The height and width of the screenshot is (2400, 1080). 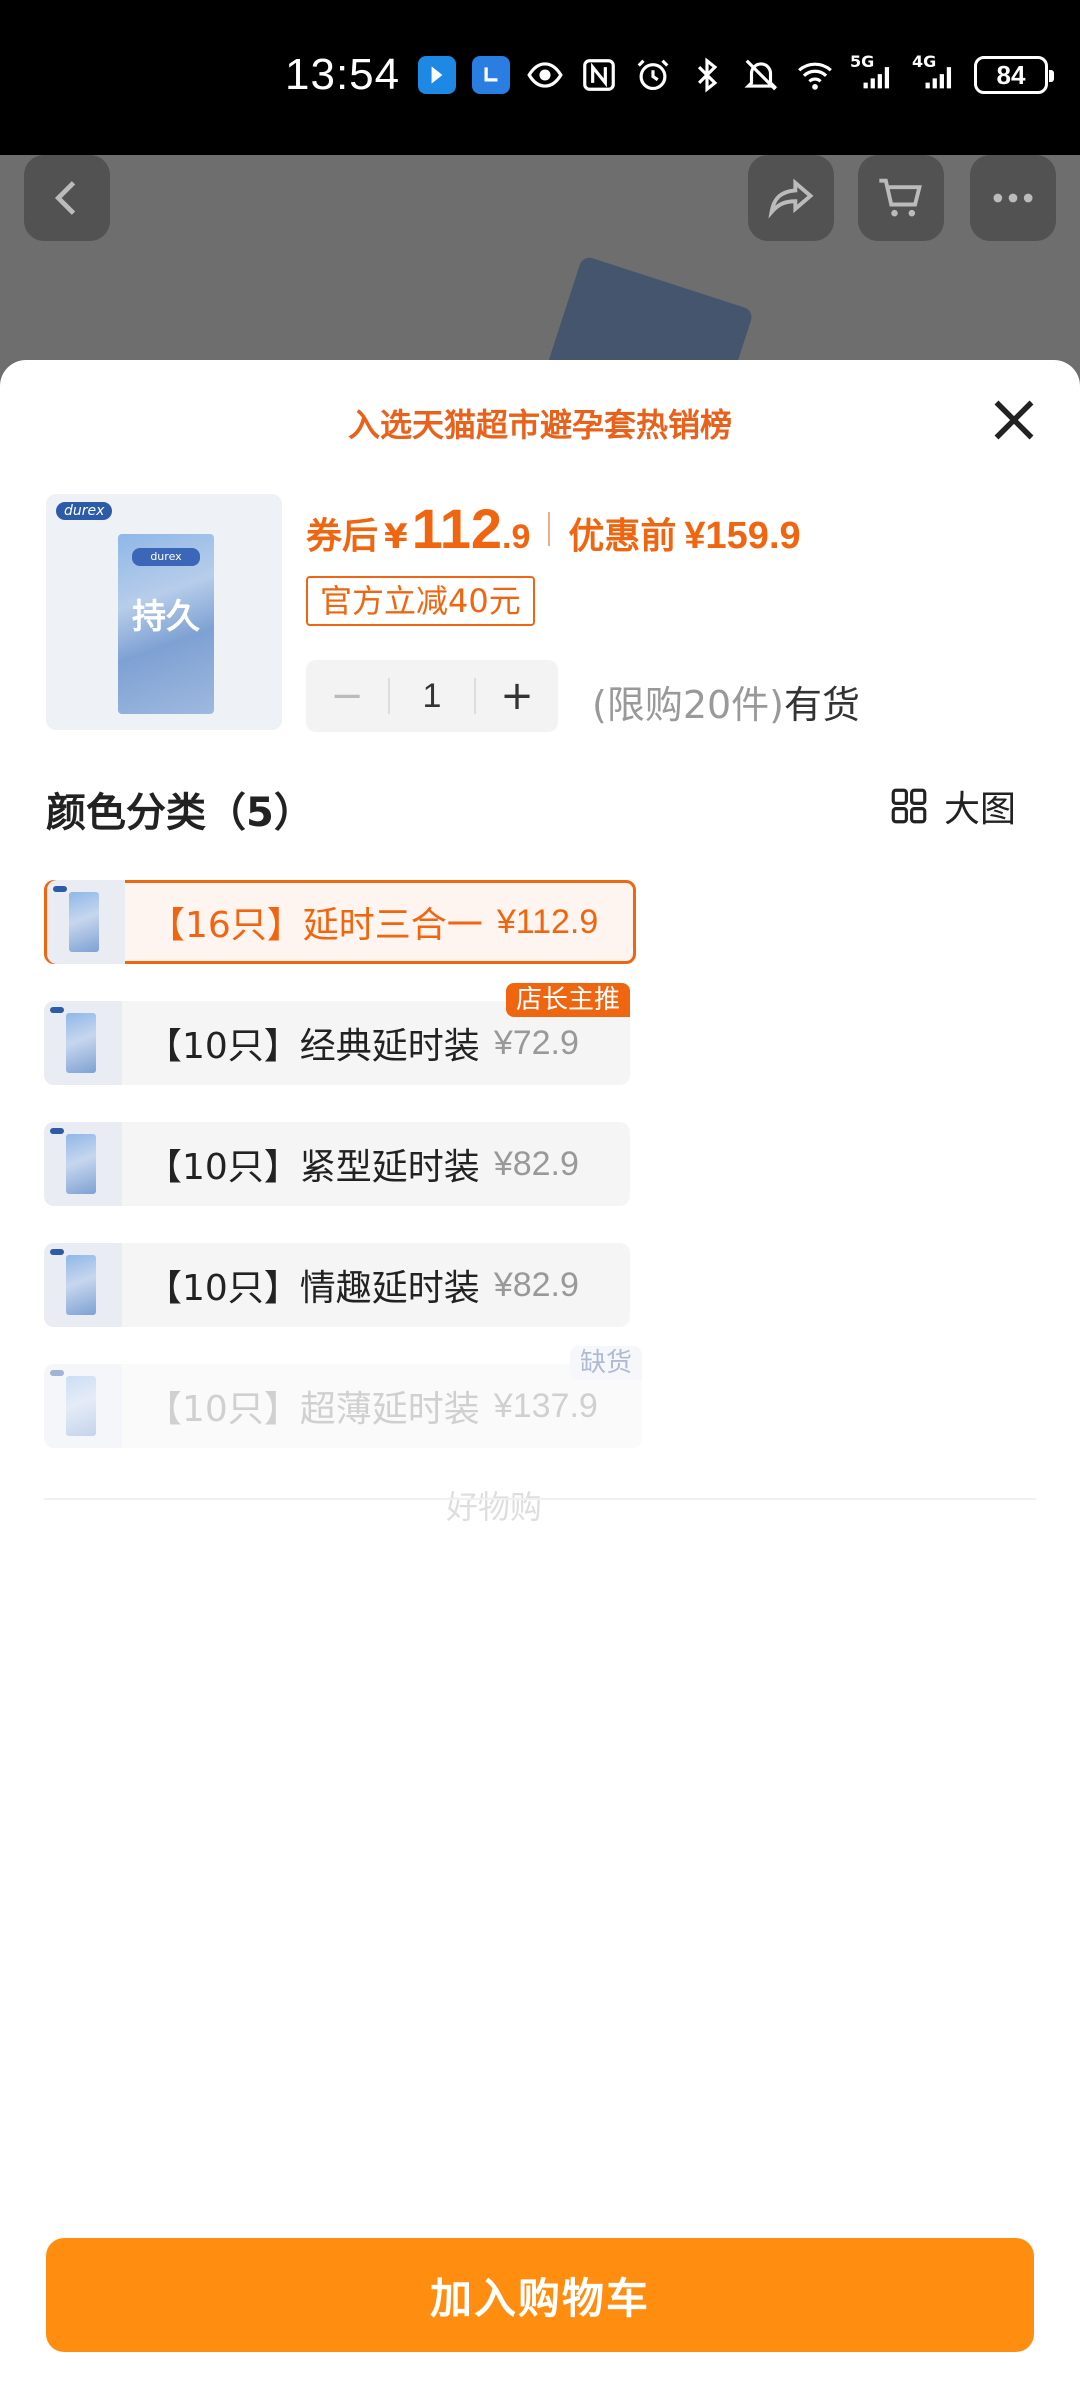 I want to click on variant-option: 【10只】经典延时装 ¥72.9 店长主推, so click(x=337, y=1034).